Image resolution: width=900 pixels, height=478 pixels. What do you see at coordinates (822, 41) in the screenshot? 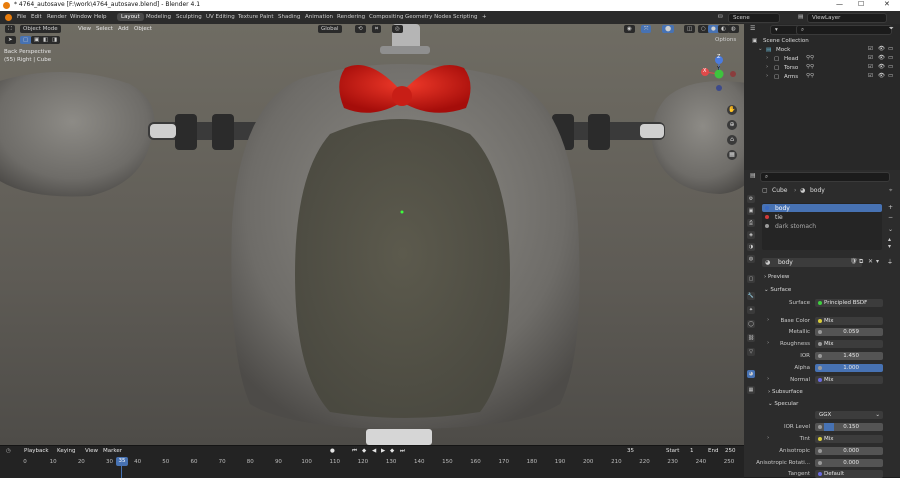
I see `outliner-scene-collection: ▣ Scene Collection` at bounding box center [822, 41].